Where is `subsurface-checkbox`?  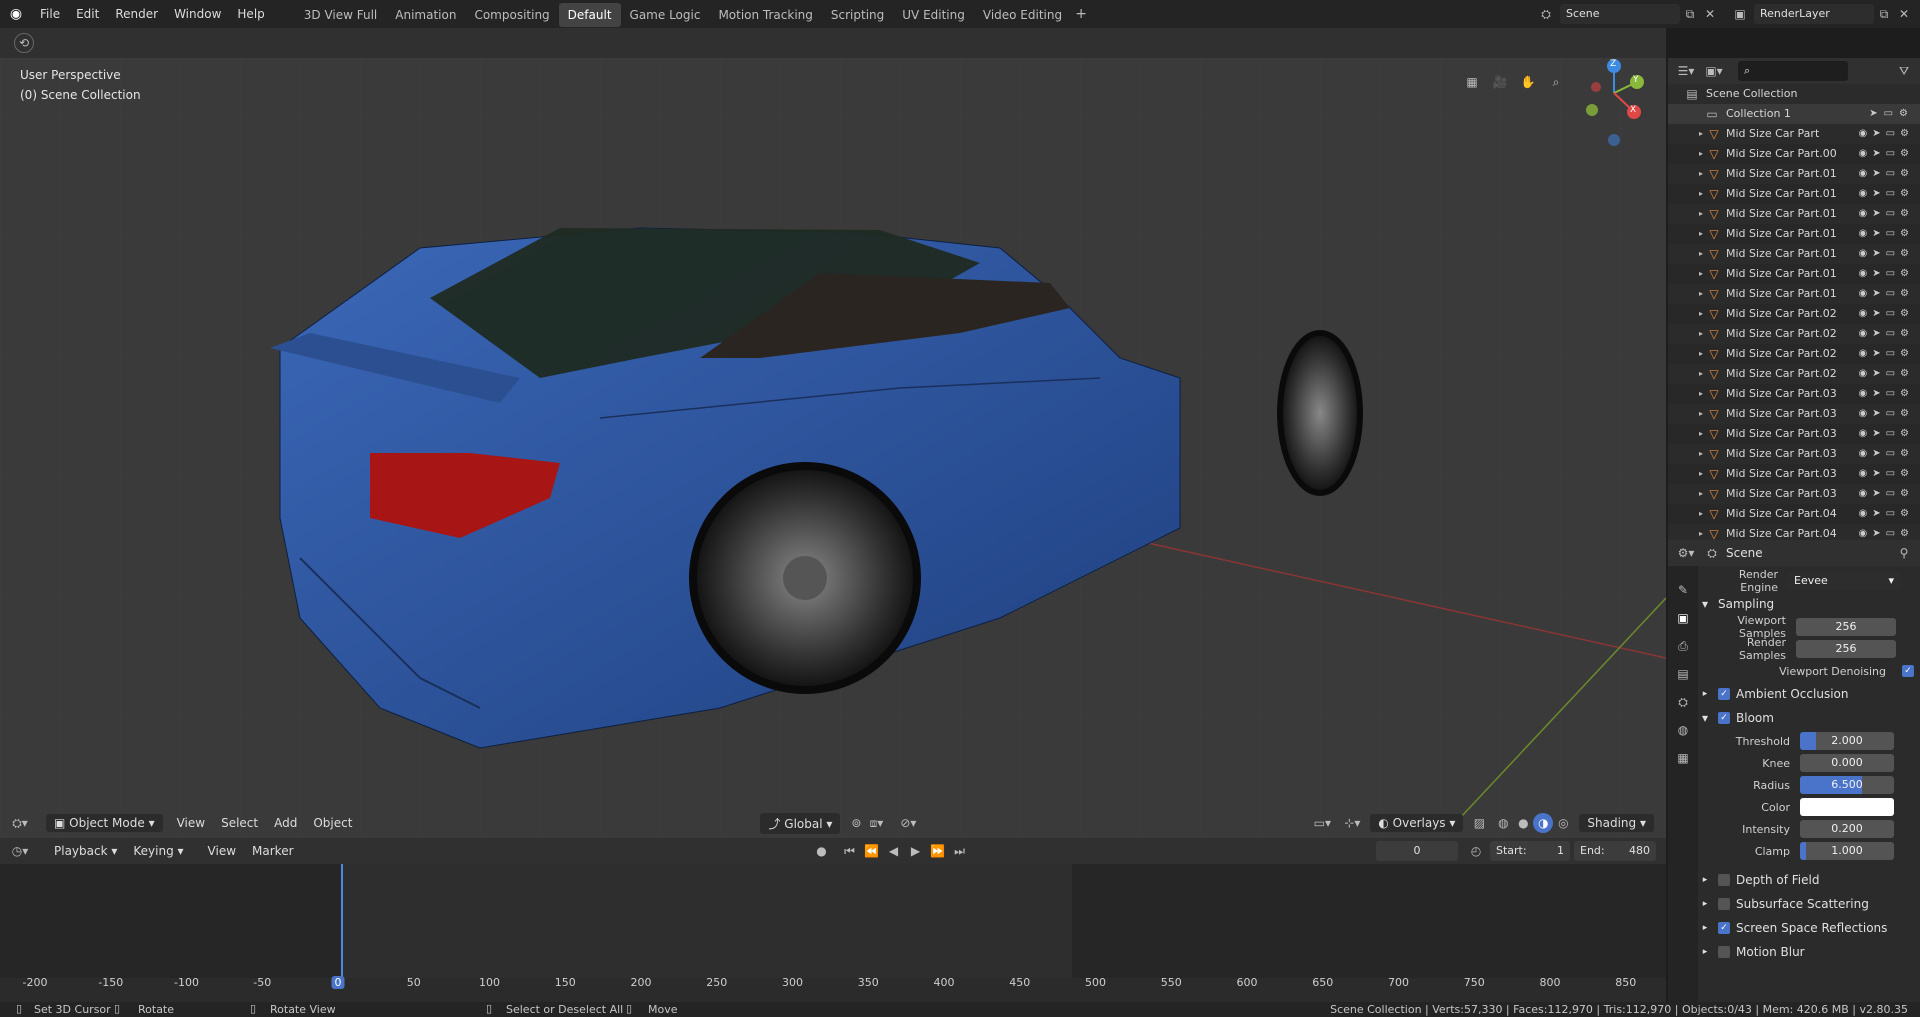 subsurface-checkbox is located at coordinates (1724, 904).